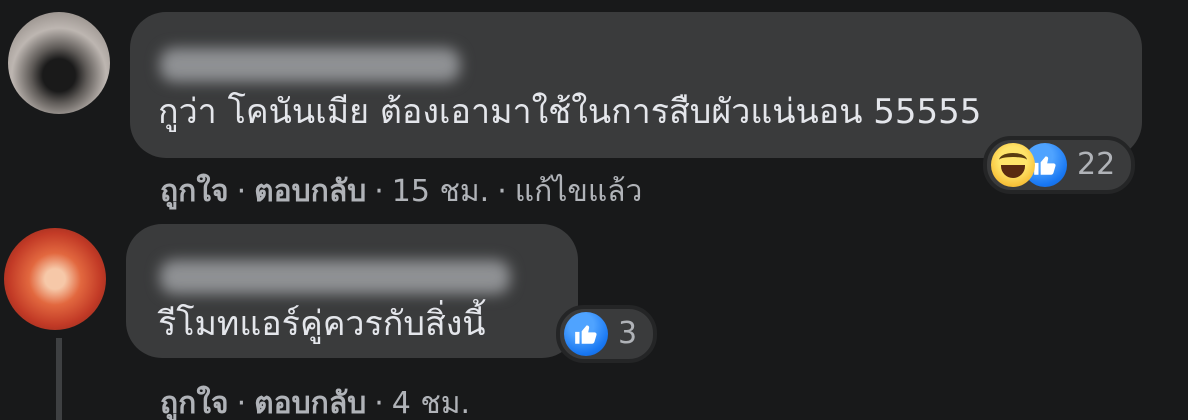 The width and height of the screenshot is (1188, 420). What do you see at coordinates (322, 324) in the screenshot?
I see `comment-text: รีโมทแอร์คู่ควรกับสิ่งนี้` at bounding box center [322, 324].